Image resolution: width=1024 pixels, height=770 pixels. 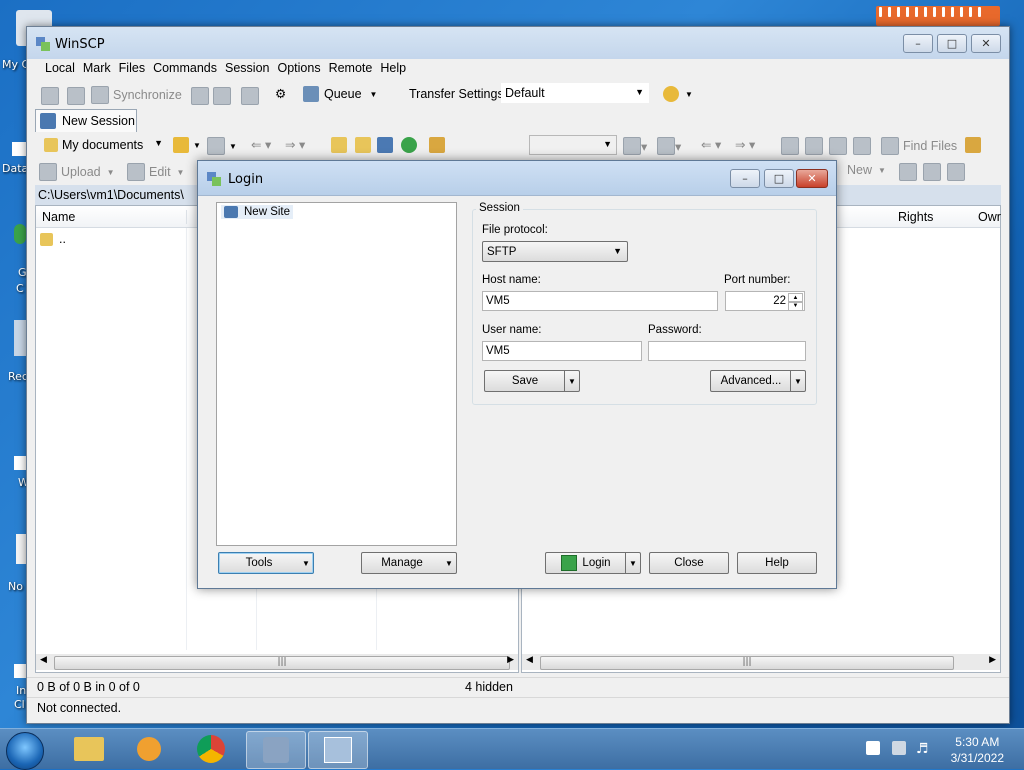 I want to click on menu-mark: Mark, so click(x=97, y=68).